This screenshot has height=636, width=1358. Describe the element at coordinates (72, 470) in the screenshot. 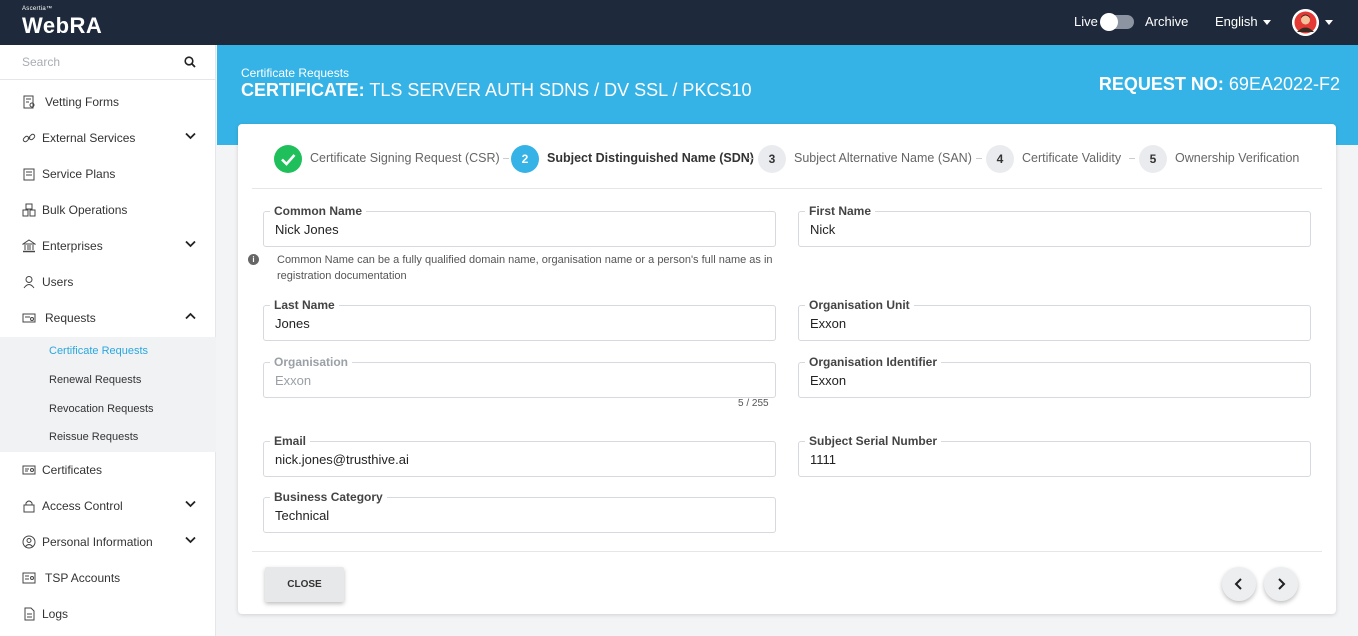

I see `sidebar-item-label: Certificates` at that location.